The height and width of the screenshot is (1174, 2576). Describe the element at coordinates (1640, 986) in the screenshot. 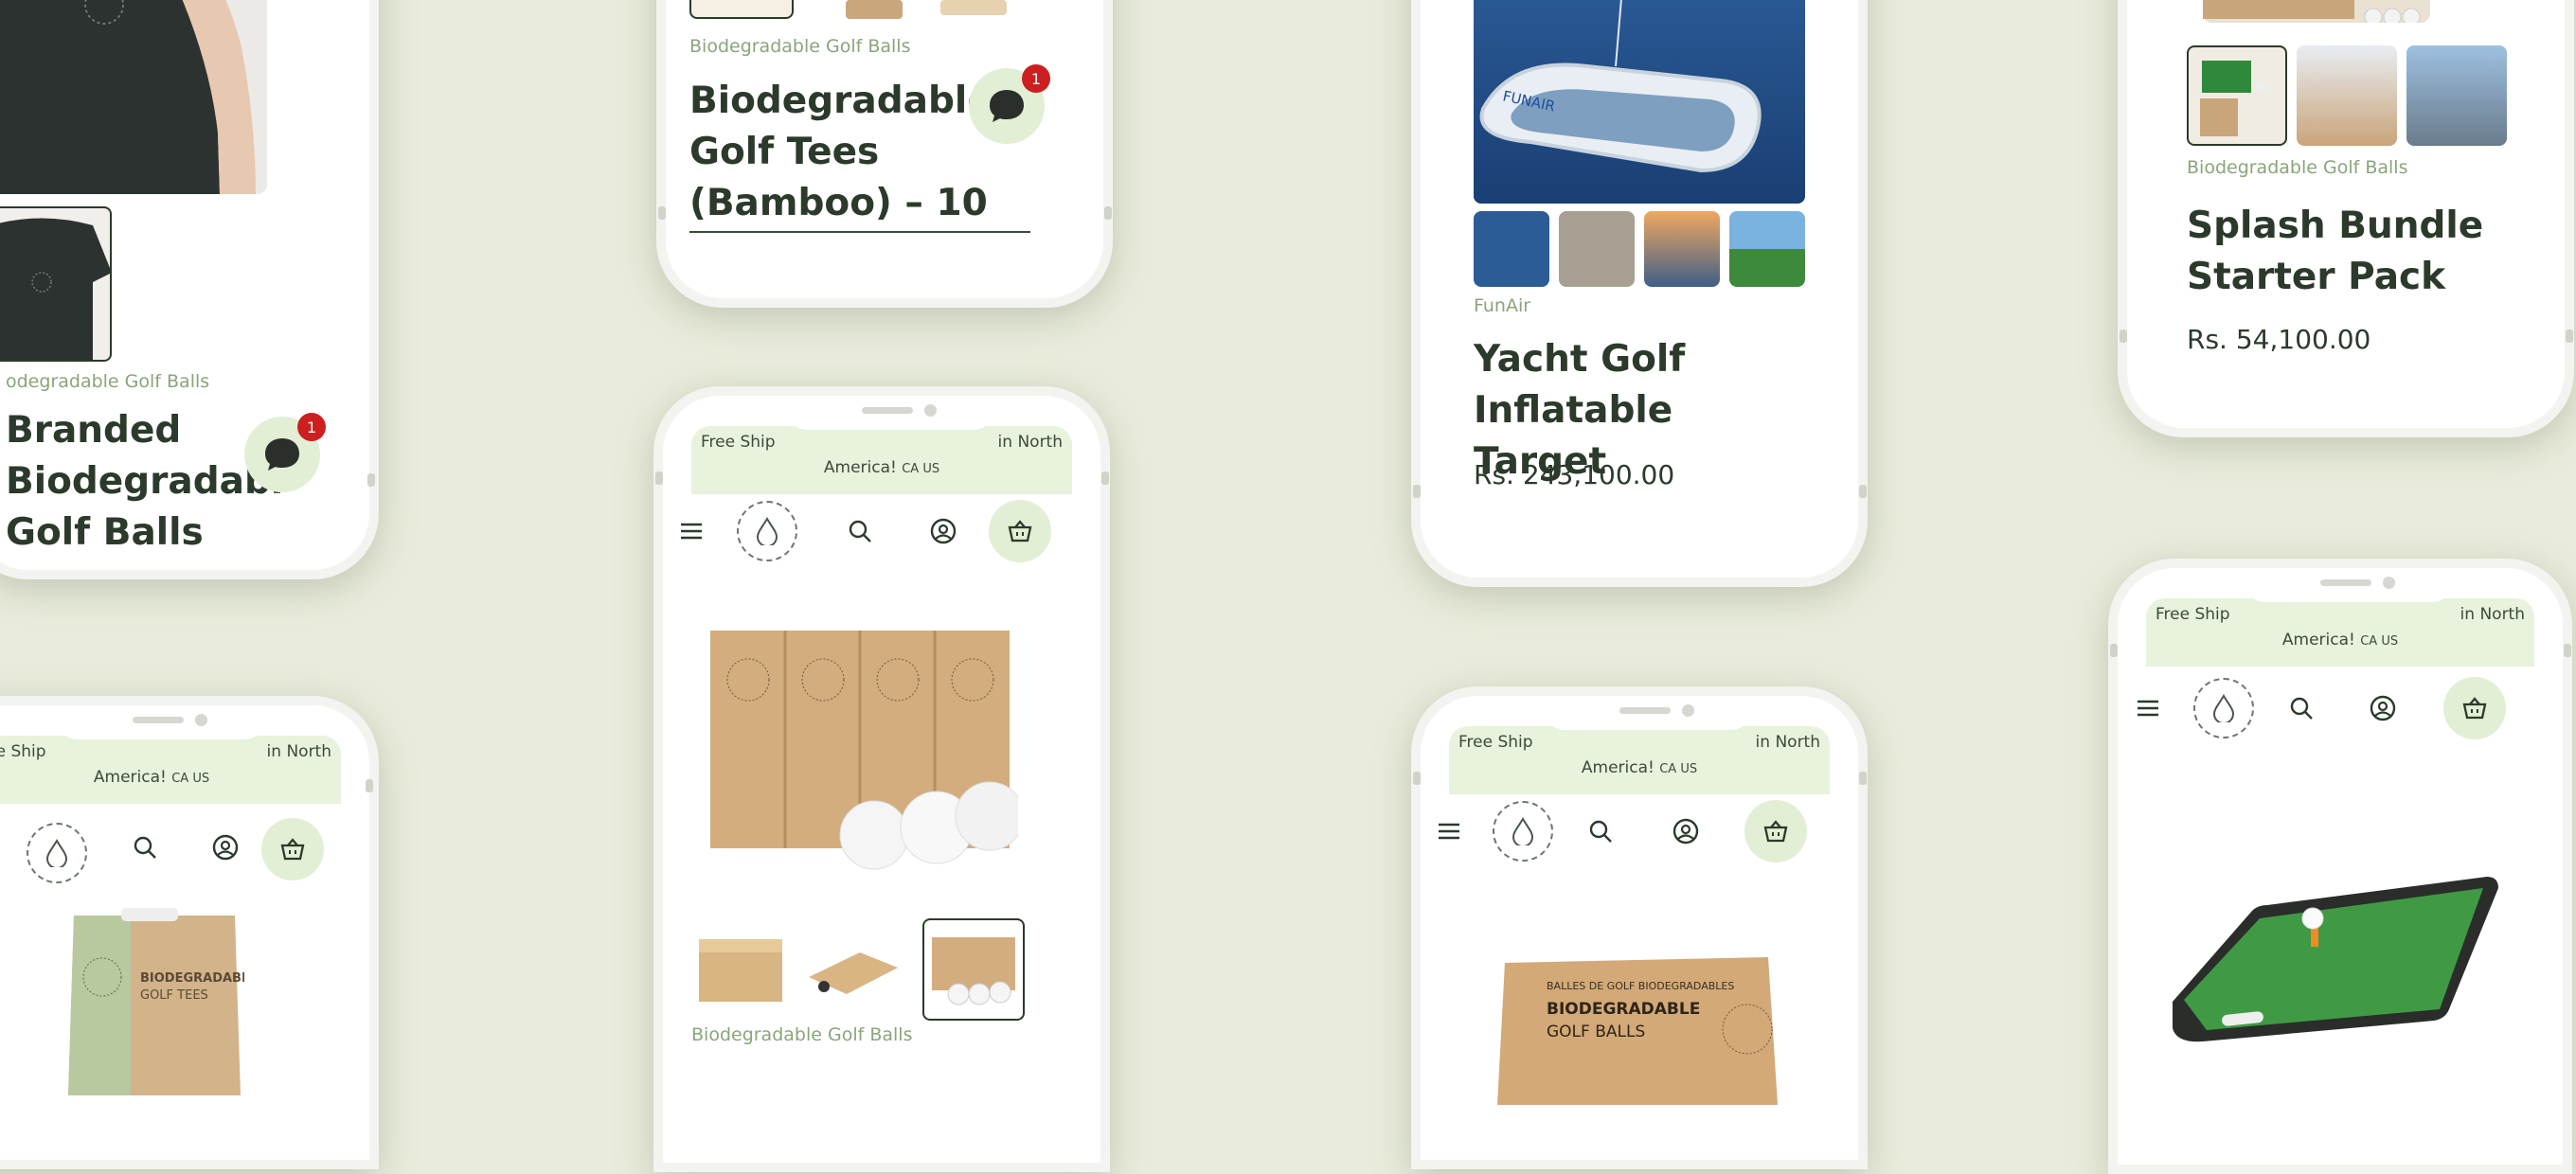

I see `svg-text: BALLES DE GOLF BIODEGRADABLES` at that location.